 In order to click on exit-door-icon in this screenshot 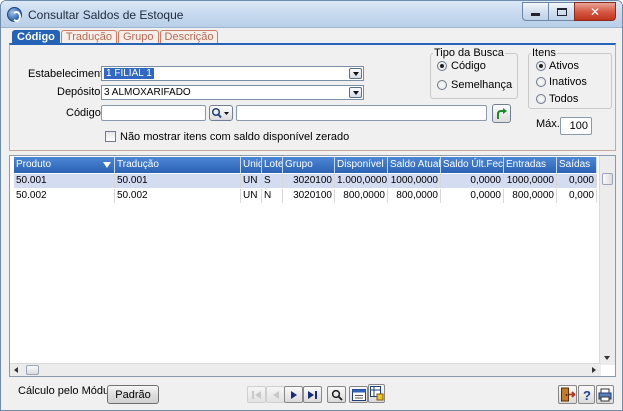, I will do `click(568, 394)`.